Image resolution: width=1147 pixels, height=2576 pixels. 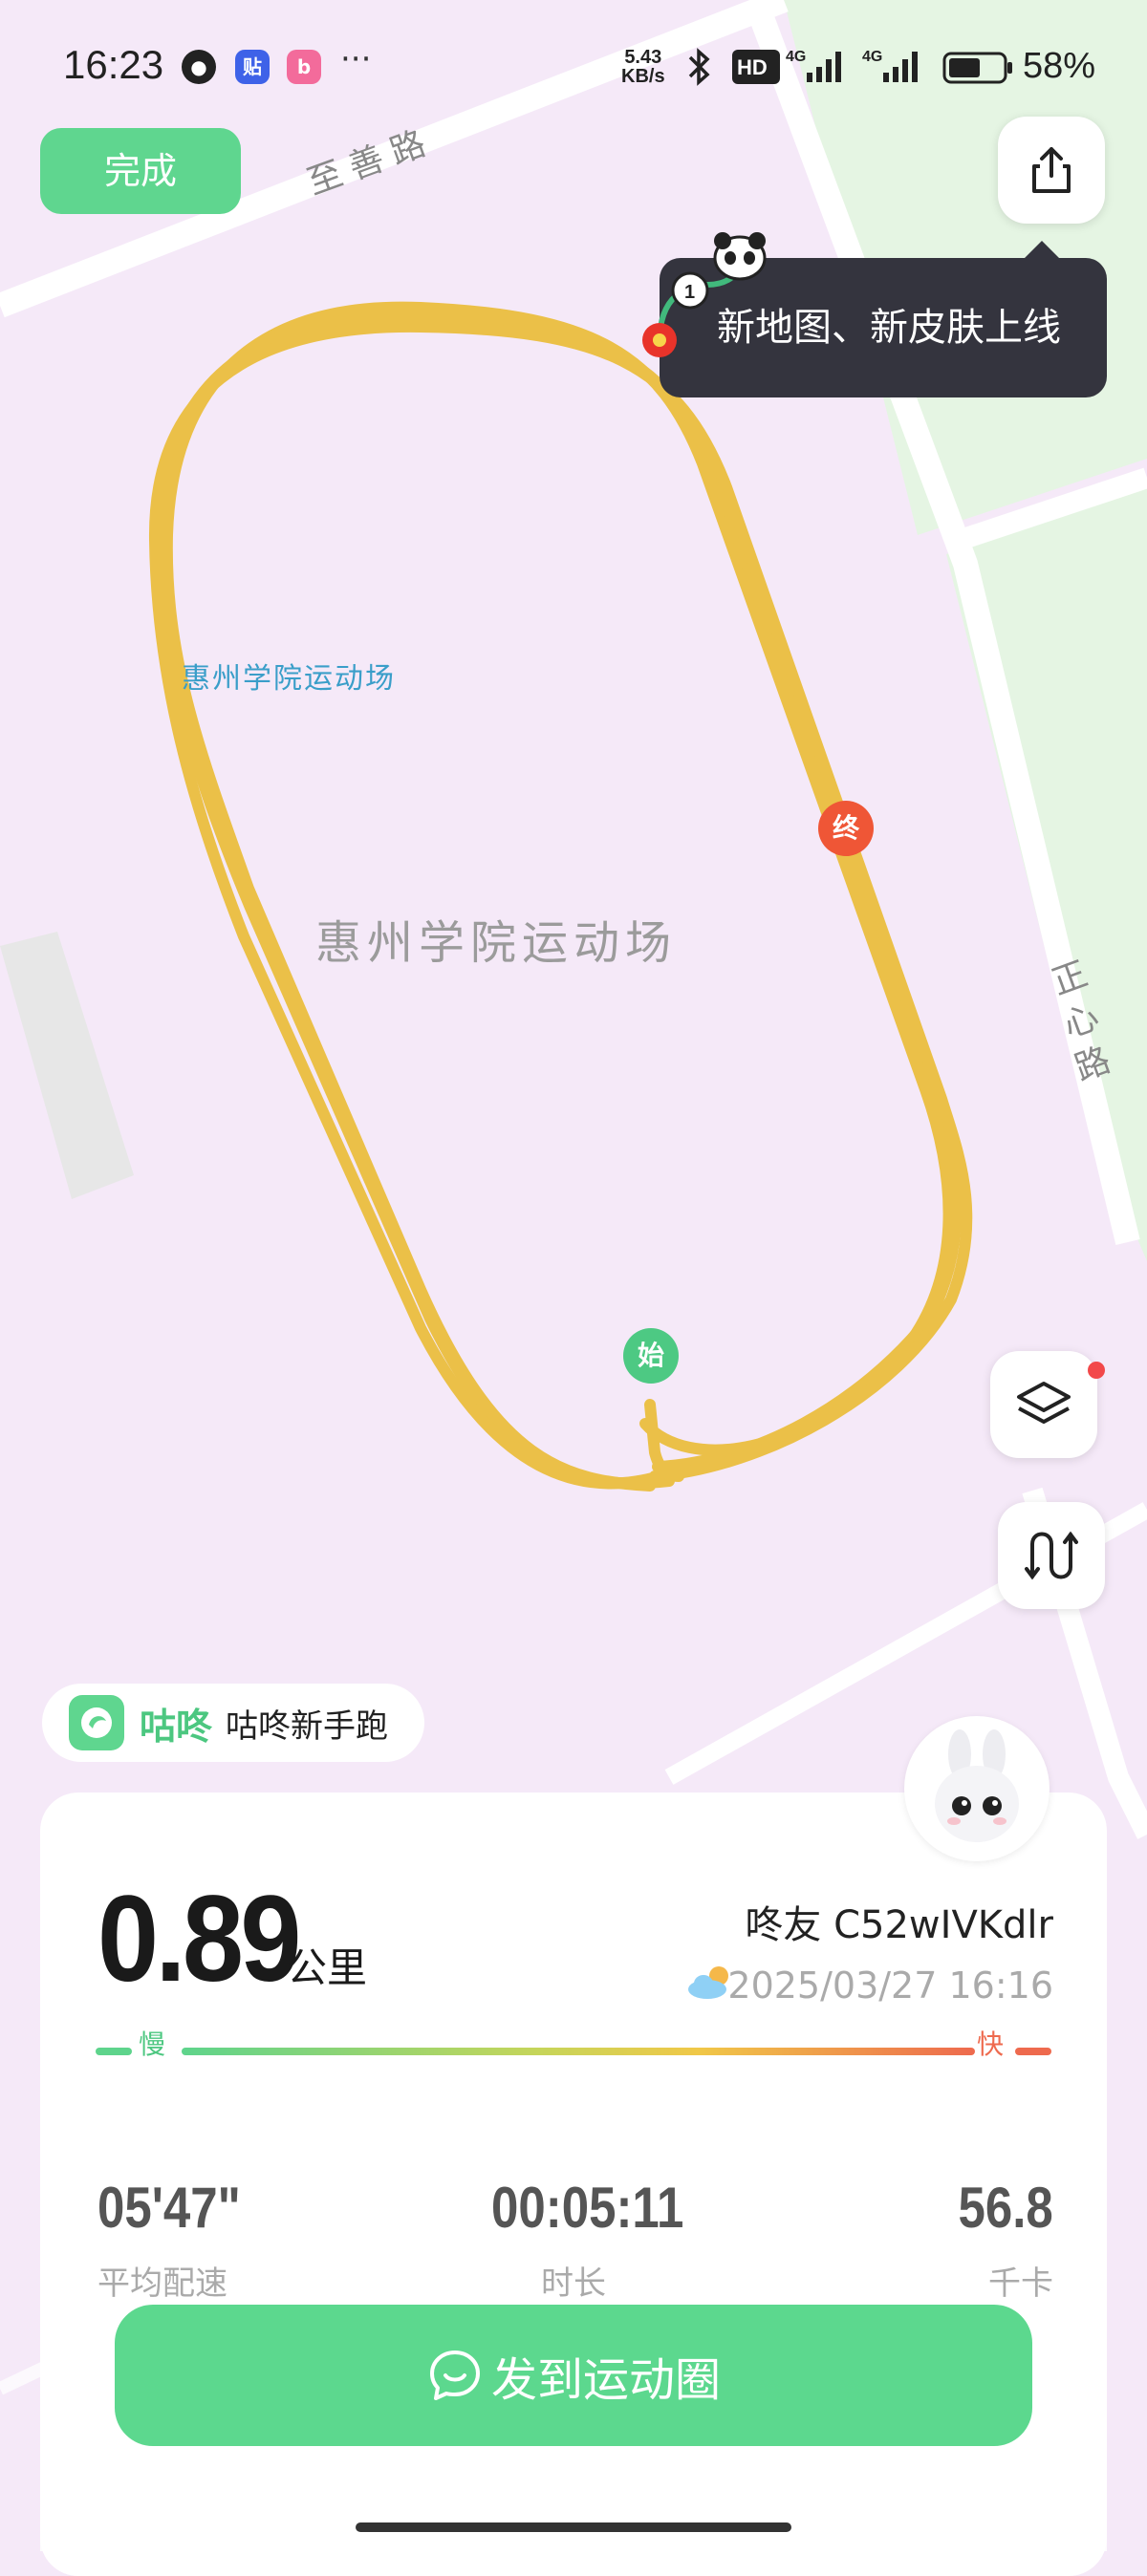 I want to click on net-speed: 5.43 KB/s, so click(x=643, y=67).